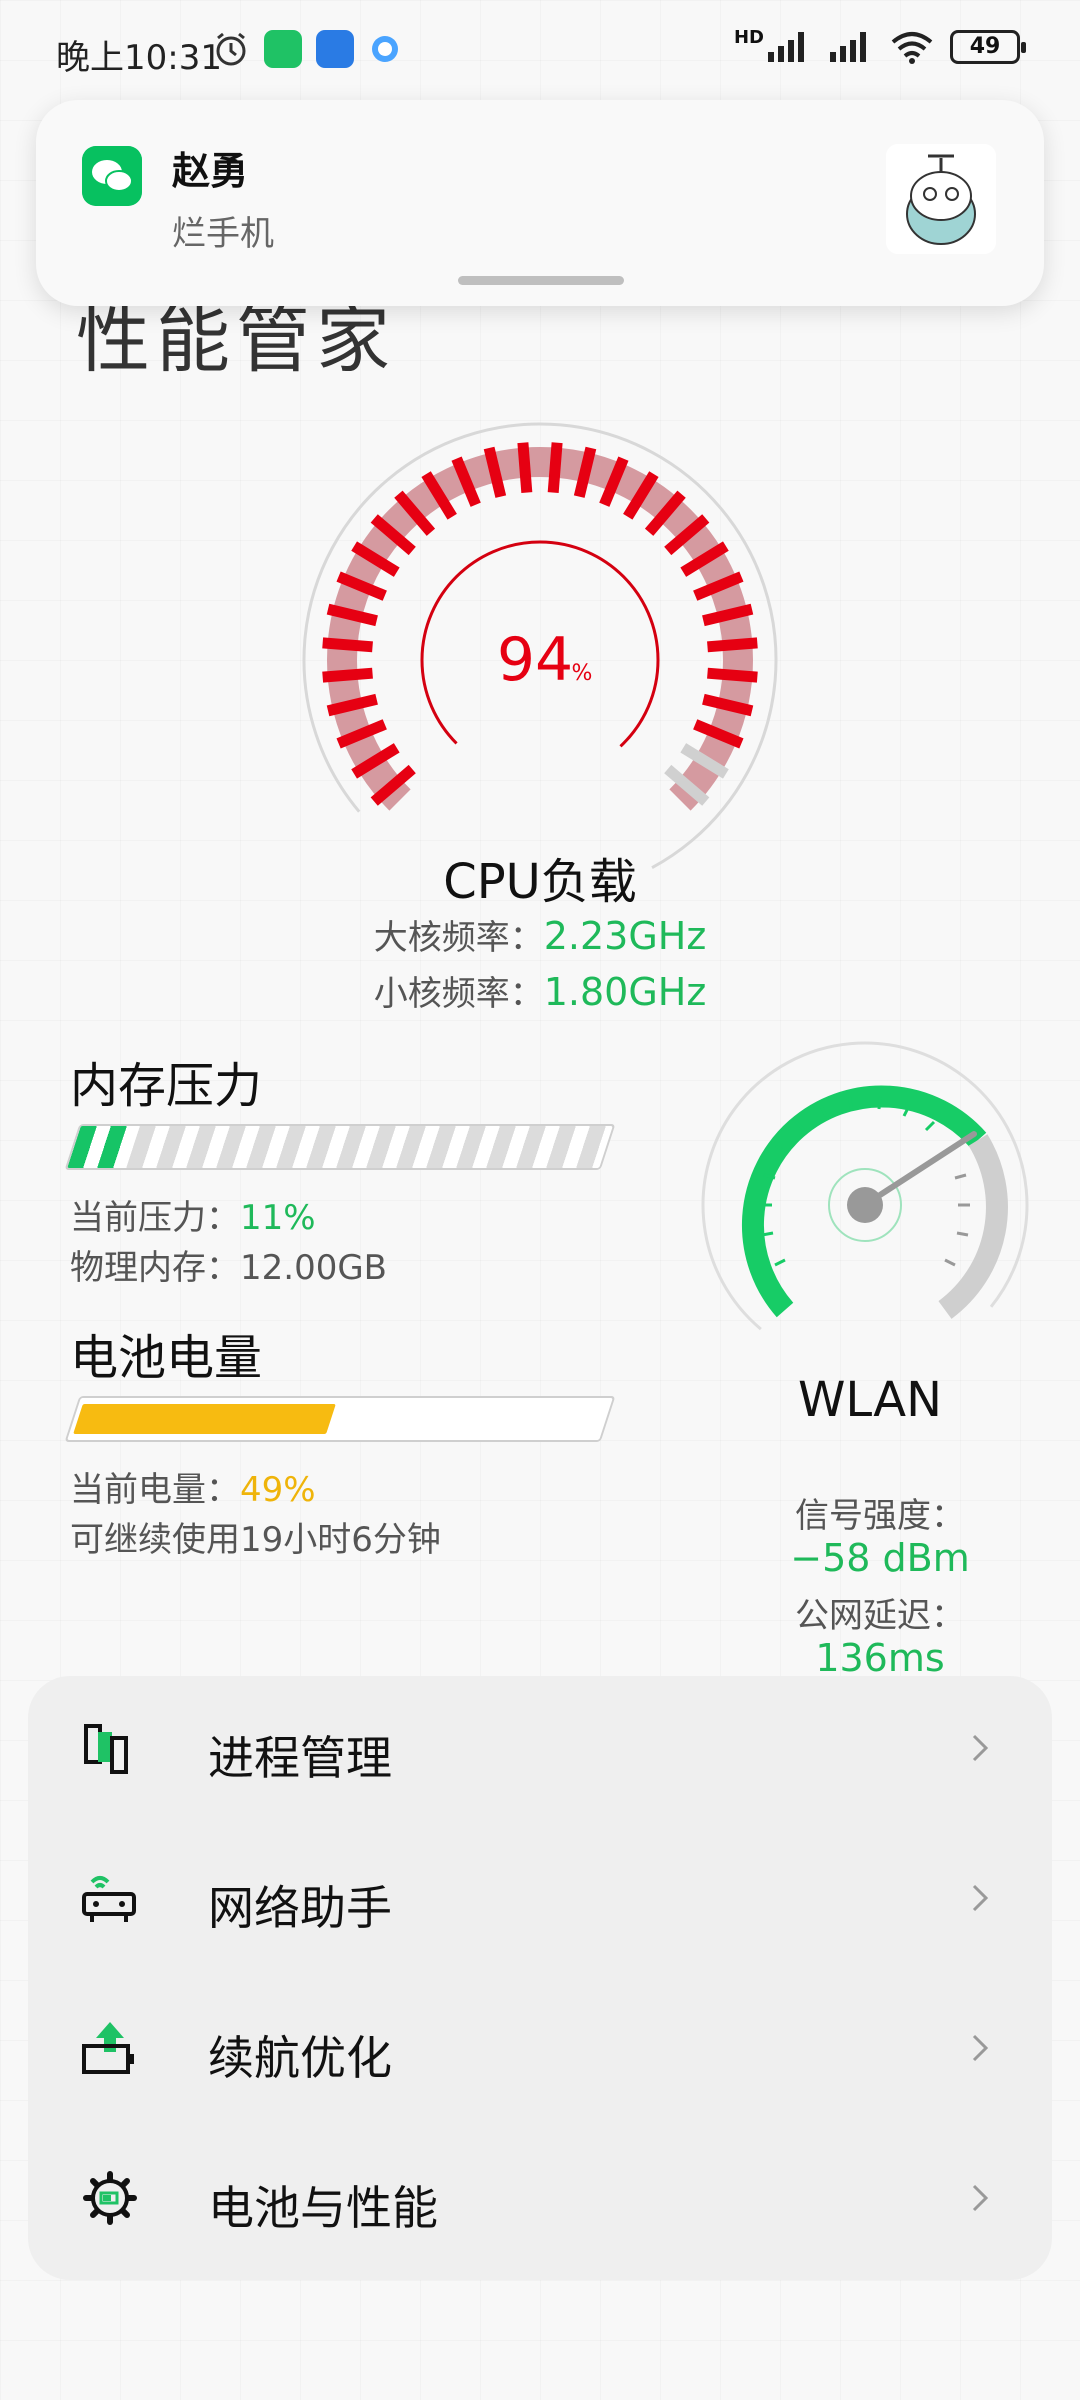 The height and width of the screenshot is (2400, 1080). I want to click on app-status-icon, so click(335, 49).